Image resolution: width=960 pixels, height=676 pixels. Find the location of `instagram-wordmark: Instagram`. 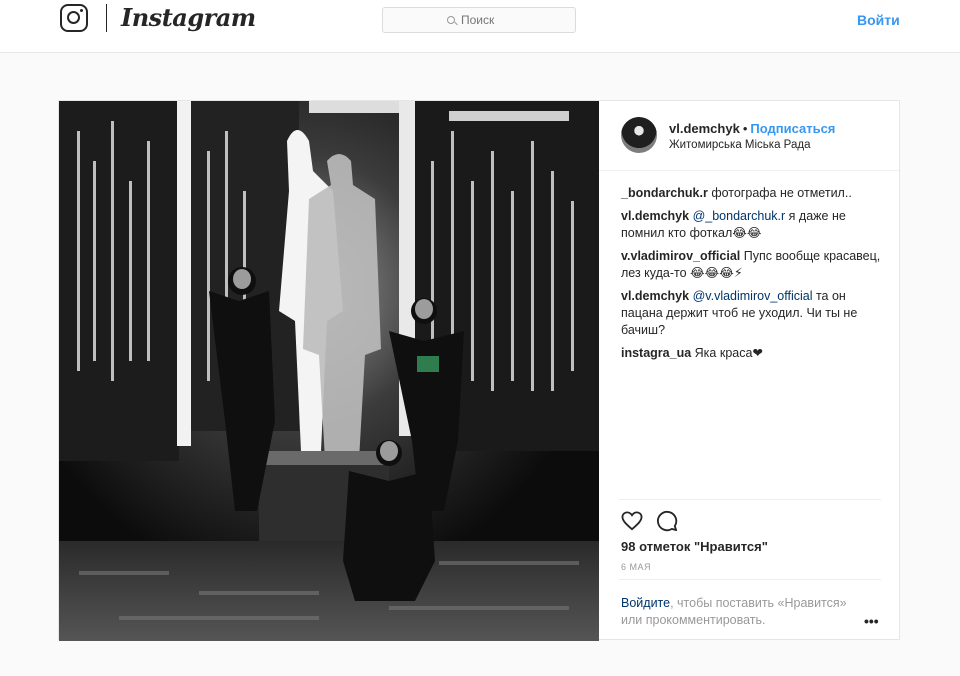

instagram-wordmark: Instagram is located at coordinates (188, 17).